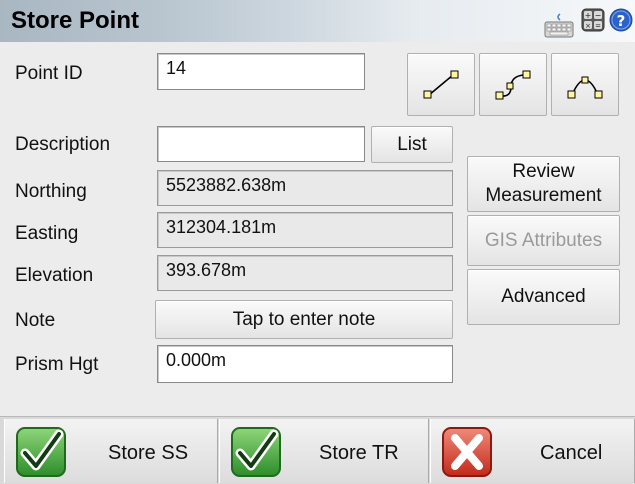 Image resolution: width=635 pixels, height=484 pixels. What do you see at coordinates (63, 144) in the screenshot?
I see `description-label: Description` at bounding box center [63, 144].